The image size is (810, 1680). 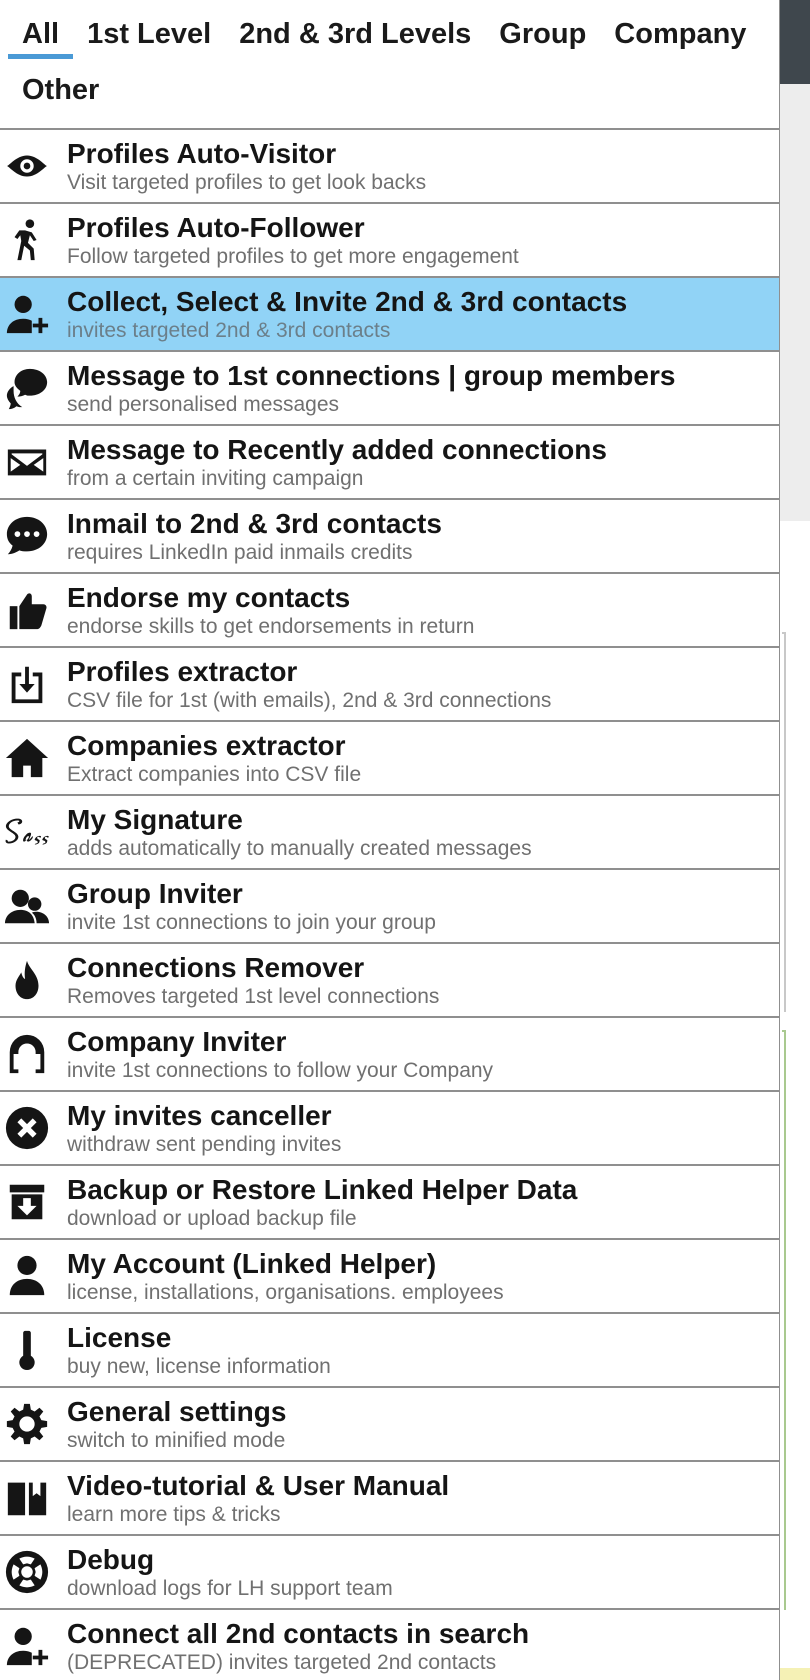 I want to click on sass-signature-icon, so click(x=27, y=832).